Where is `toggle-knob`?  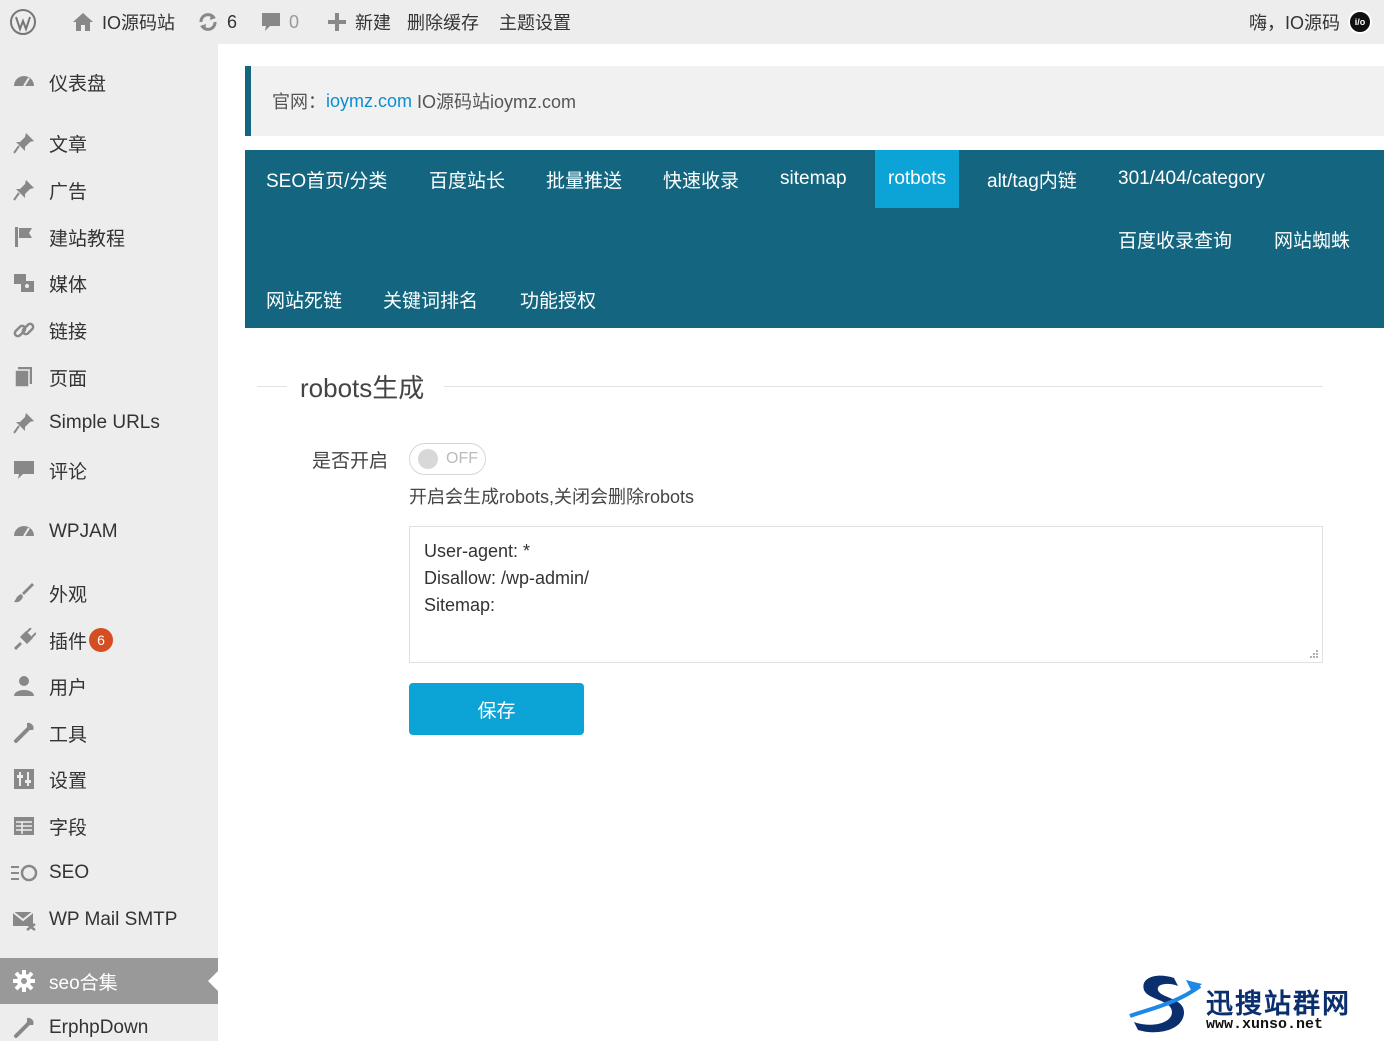
toggle-knob is located at coordinates (428, 459).